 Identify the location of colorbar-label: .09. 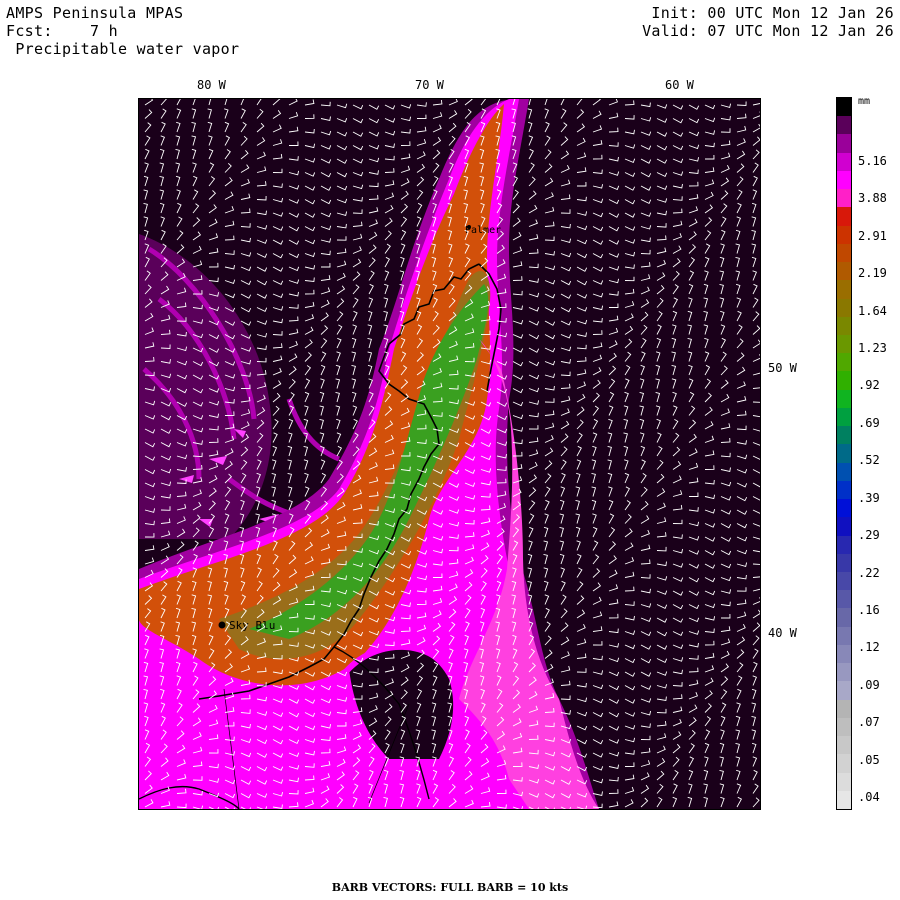
(869, 684).